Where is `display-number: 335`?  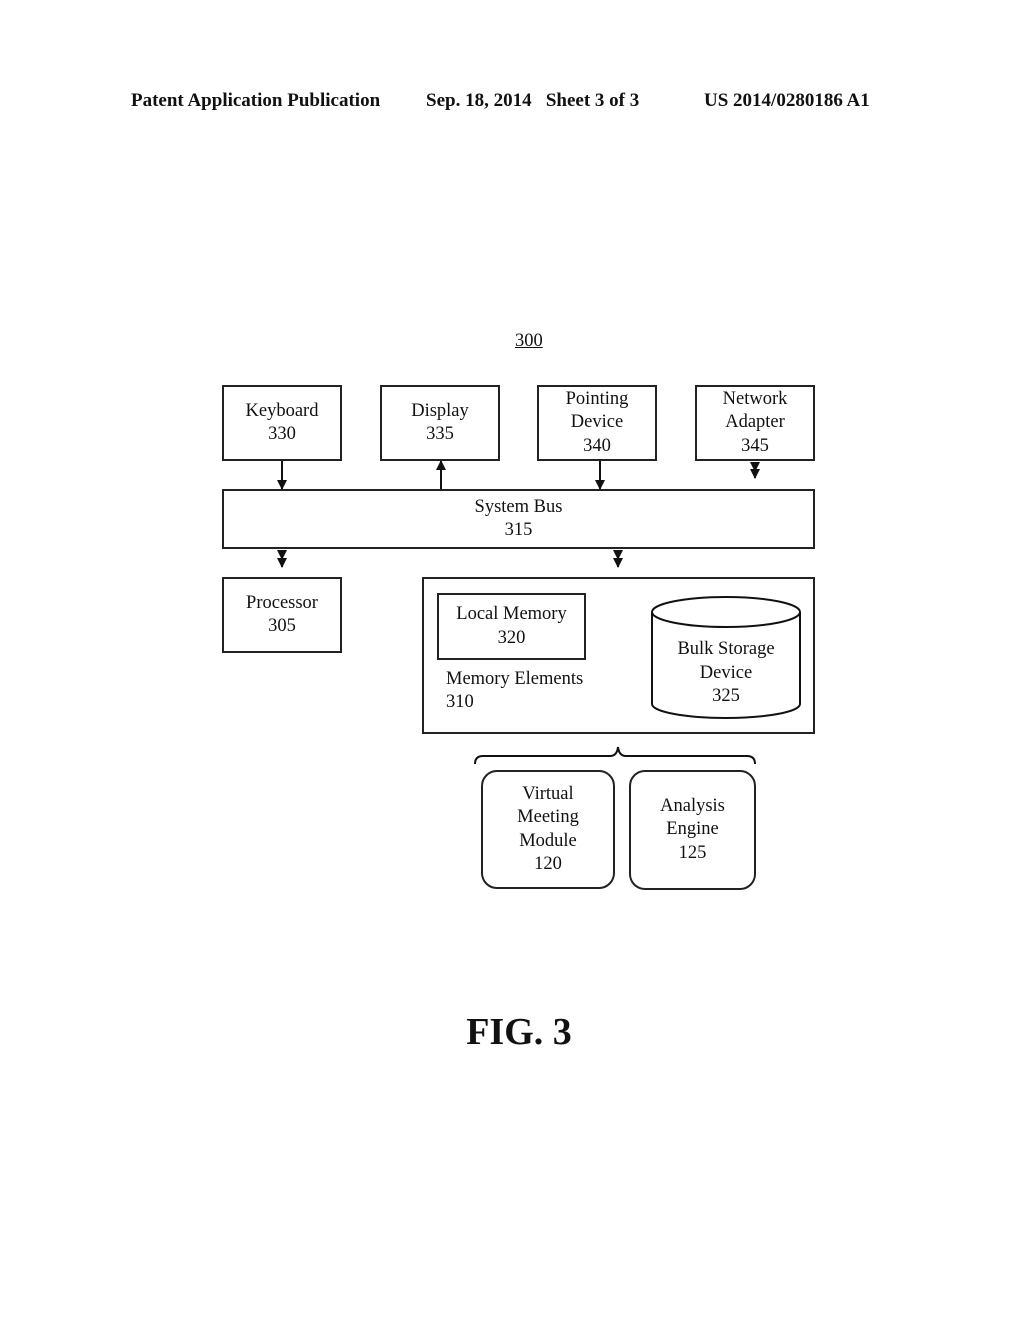 display-number: 335 is located at coordinates (440, 434).